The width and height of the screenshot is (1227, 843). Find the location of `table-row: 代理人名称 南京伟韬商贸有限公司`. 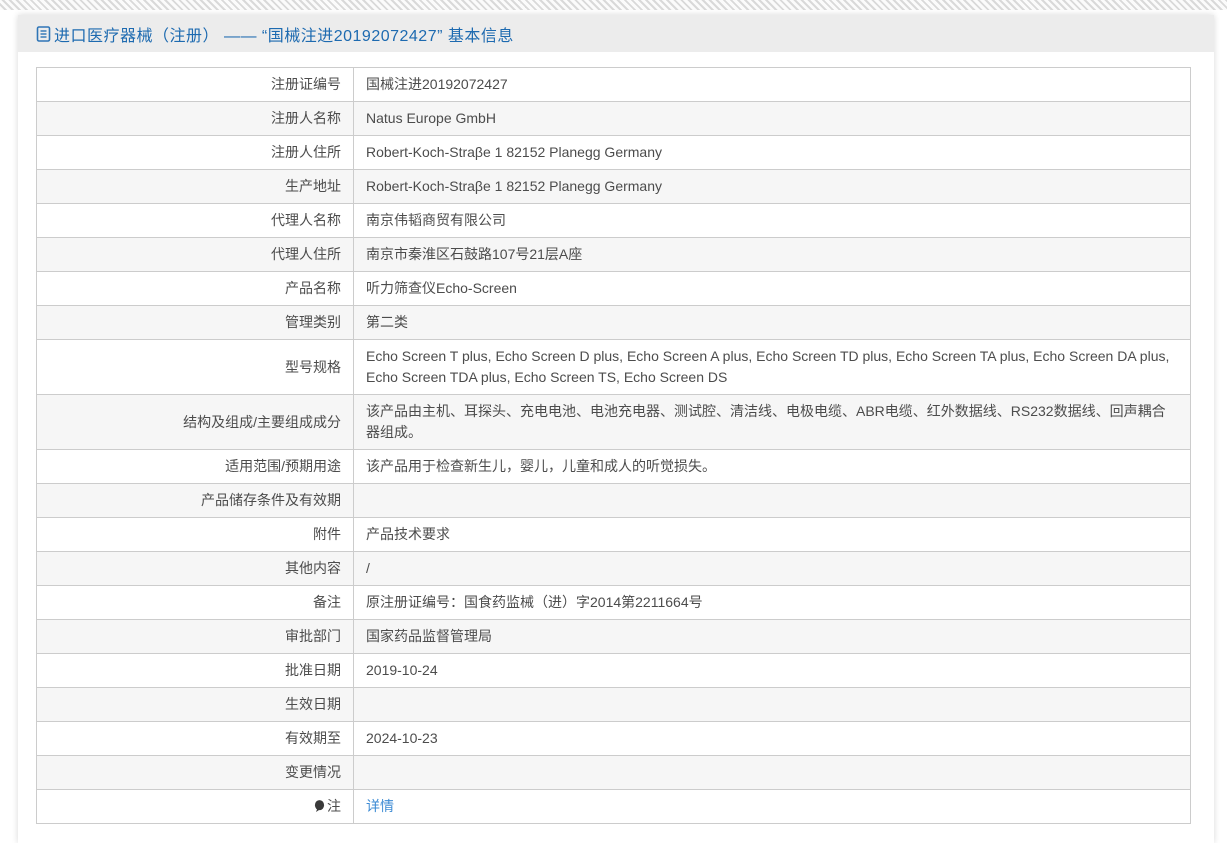

table-row: 代理人名称 南京伟韬商贸有限公司 is located at coordinates (613, 220).